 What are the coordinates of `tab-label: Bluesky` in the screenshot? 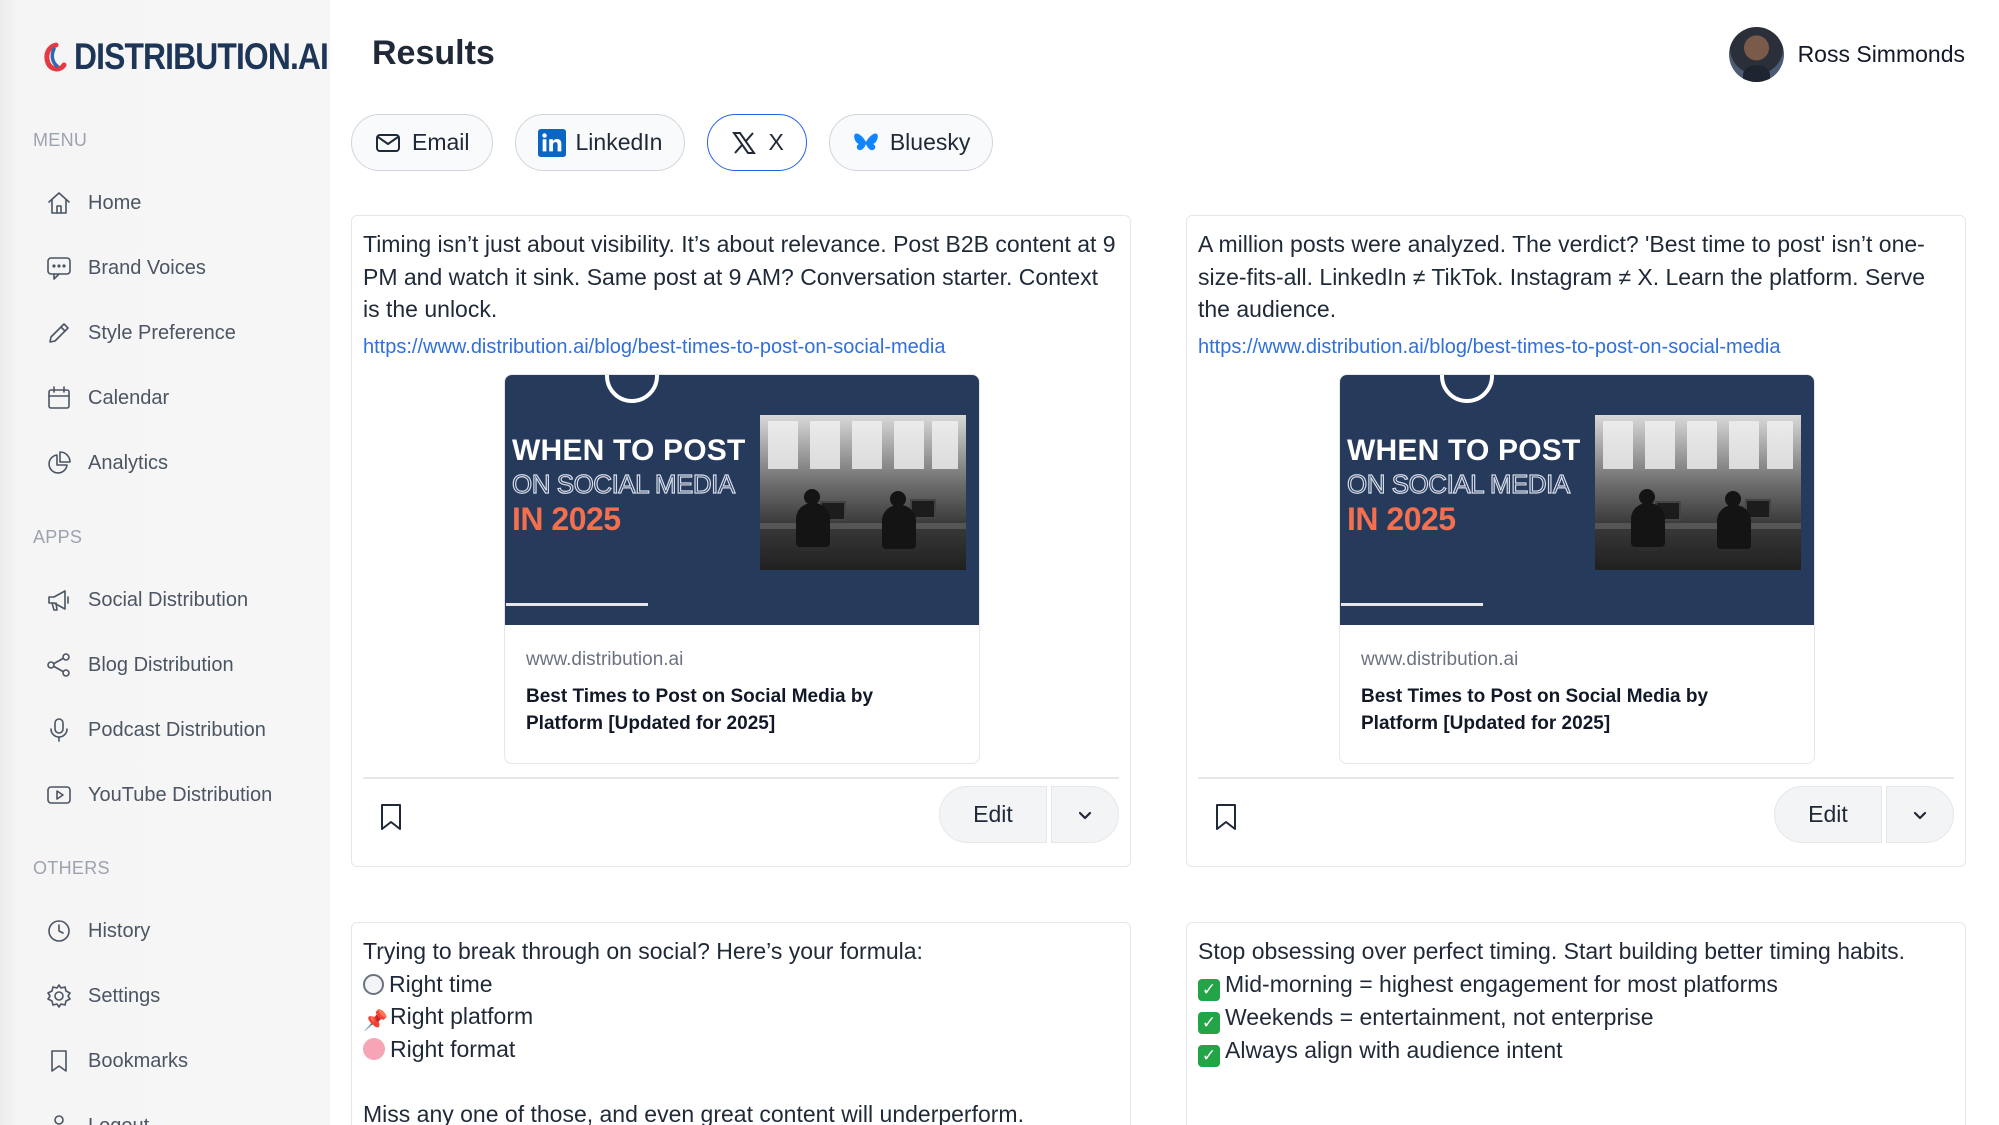 It's located at (930, 142).